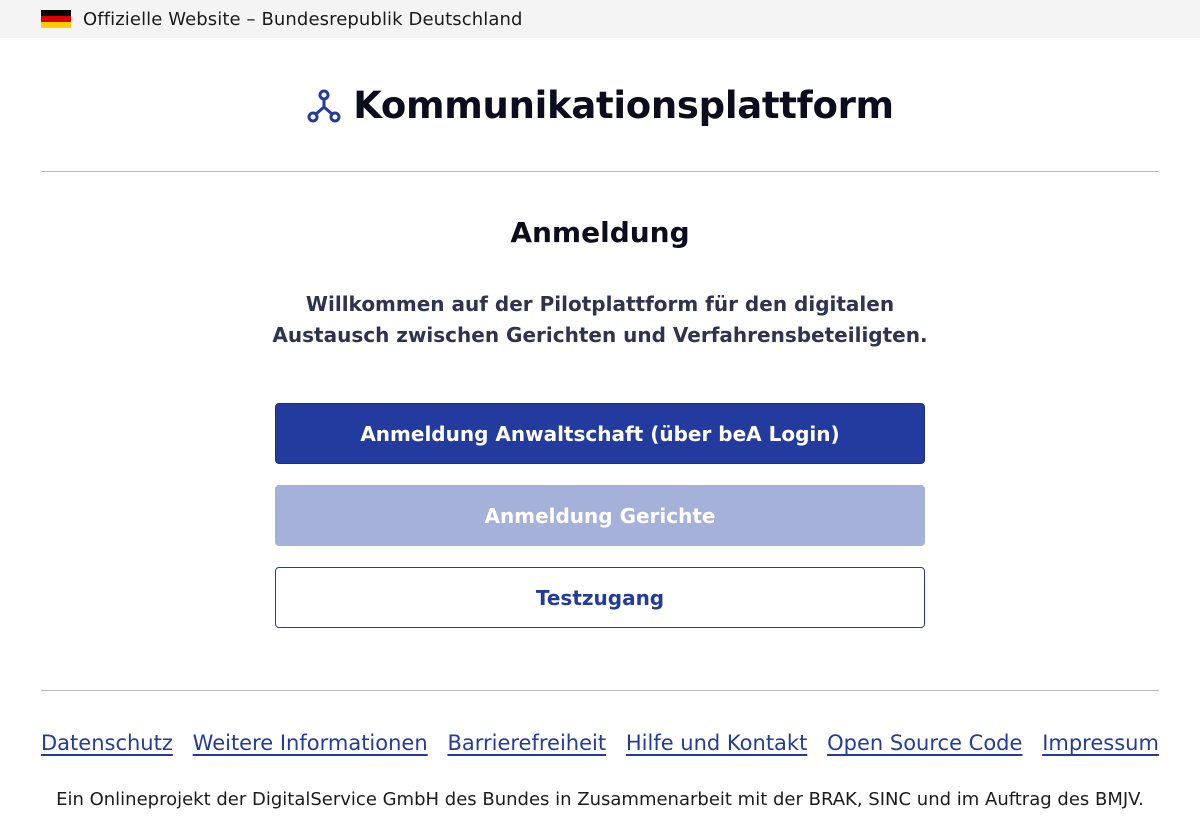 This screenshot has width=1200, height=836. Describe the element at coordinates (716, 743) in the screenshot. I see `footer-link-help-contact: Hilfe und Kontakt` at that location.